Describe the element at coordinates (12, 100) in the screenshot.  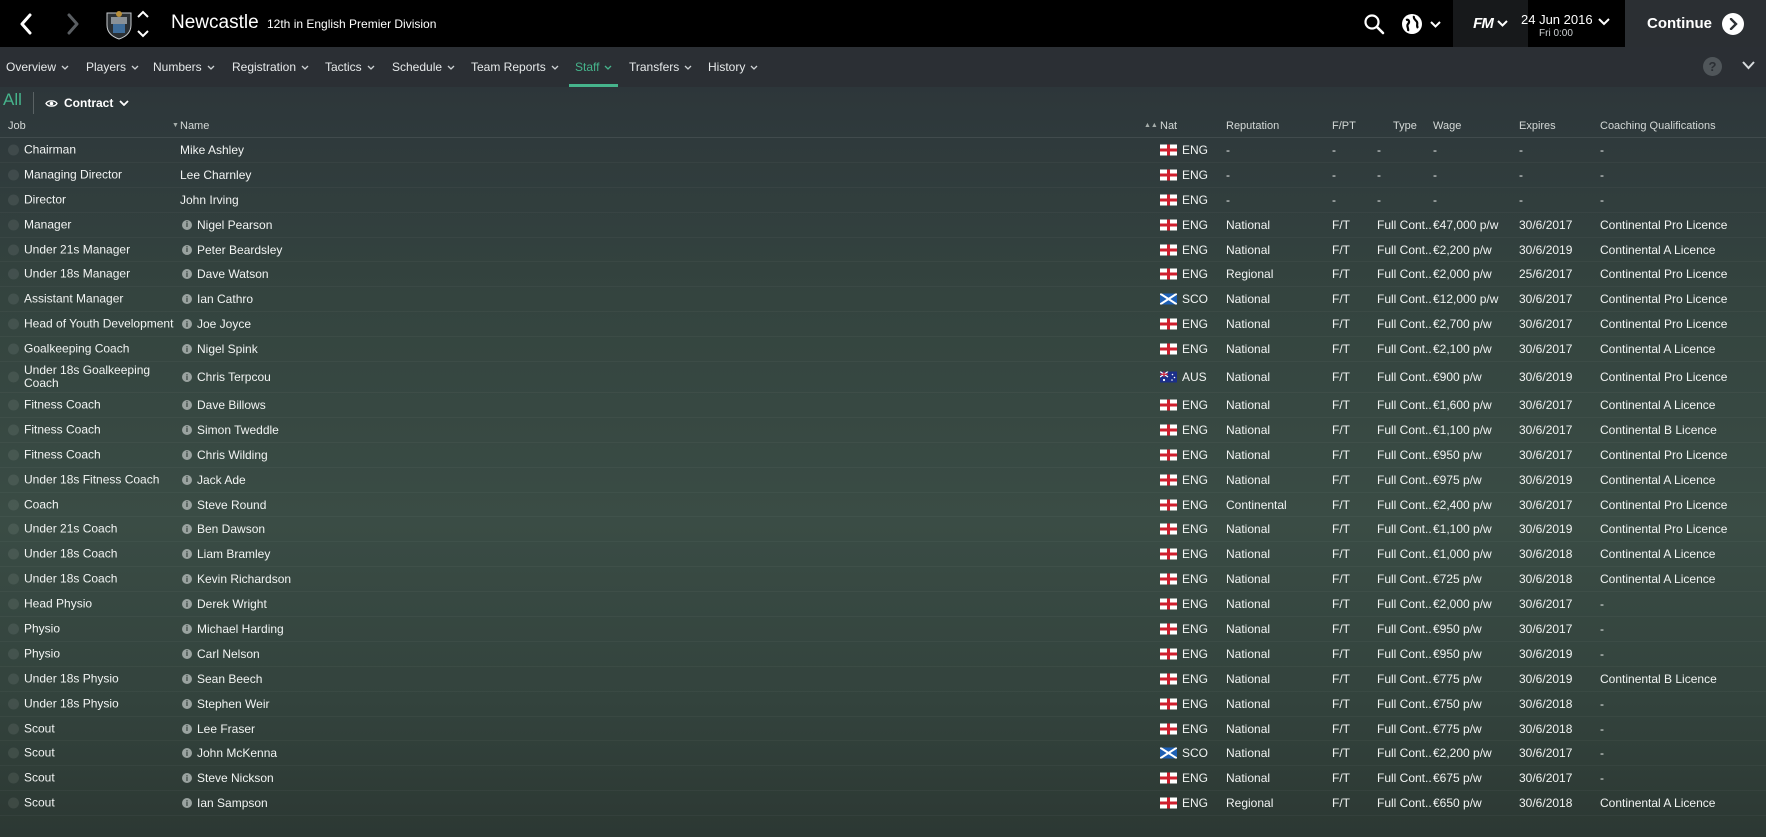
I see `filter-all: All` at that location.